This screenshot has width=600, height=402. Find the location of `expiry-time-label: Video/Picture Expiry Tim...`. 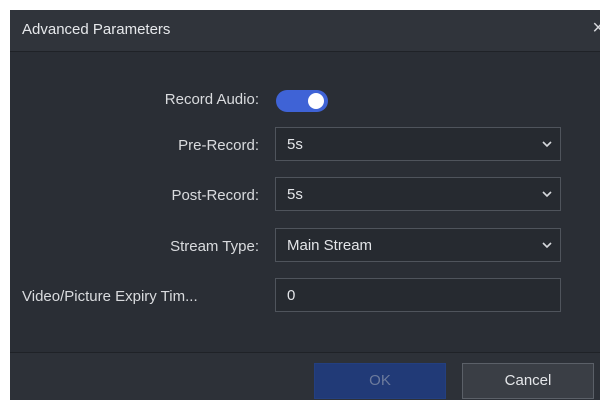

expiry-time-label: Video/Picture Expiry Tim... is located at coordinates (110, 296).